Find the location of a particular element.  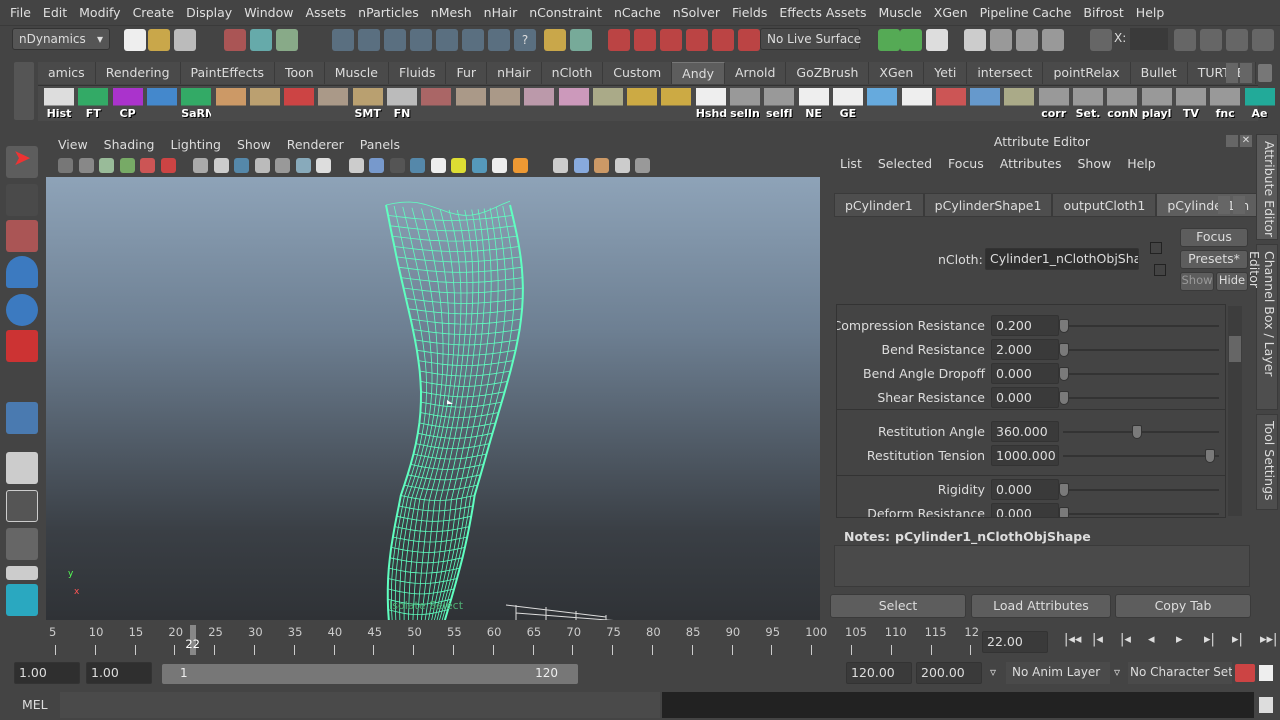

open-scene-icon is located at coordinates (159, 40).